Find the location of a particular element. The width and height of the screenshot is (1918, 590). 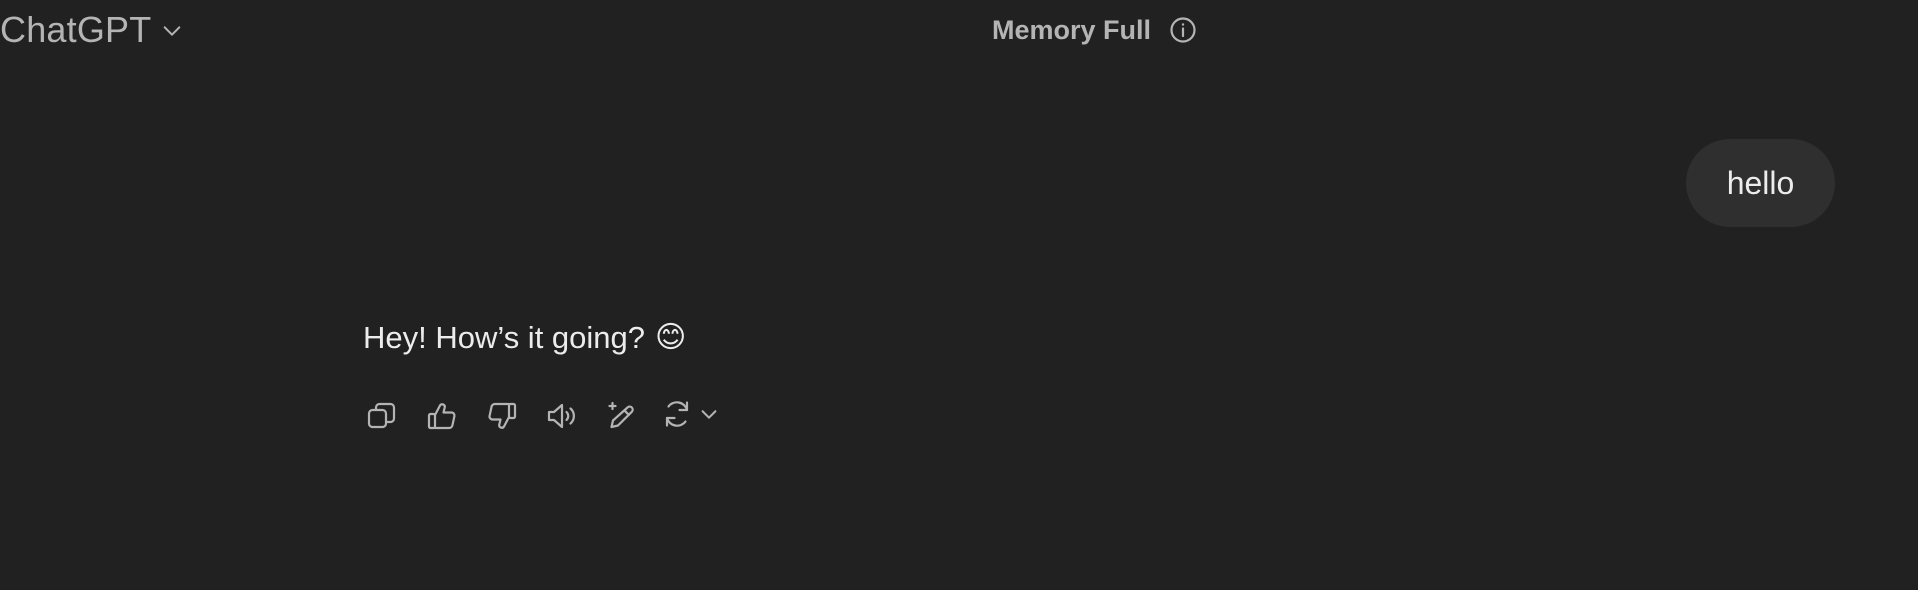

user-message-text: hello is located at coordinates (1760, 182).